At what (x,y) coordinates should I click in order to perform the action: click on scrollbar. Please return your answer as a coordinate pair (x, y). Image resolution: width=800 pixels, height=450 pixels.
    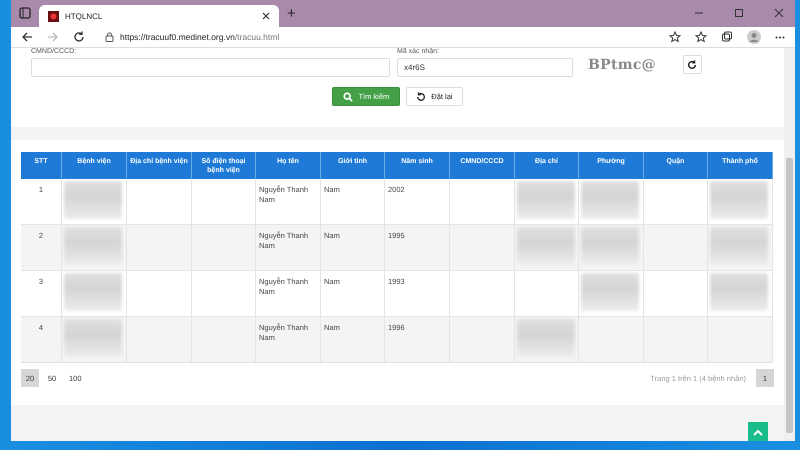
    Looking at the image, I should click on (789, 244).